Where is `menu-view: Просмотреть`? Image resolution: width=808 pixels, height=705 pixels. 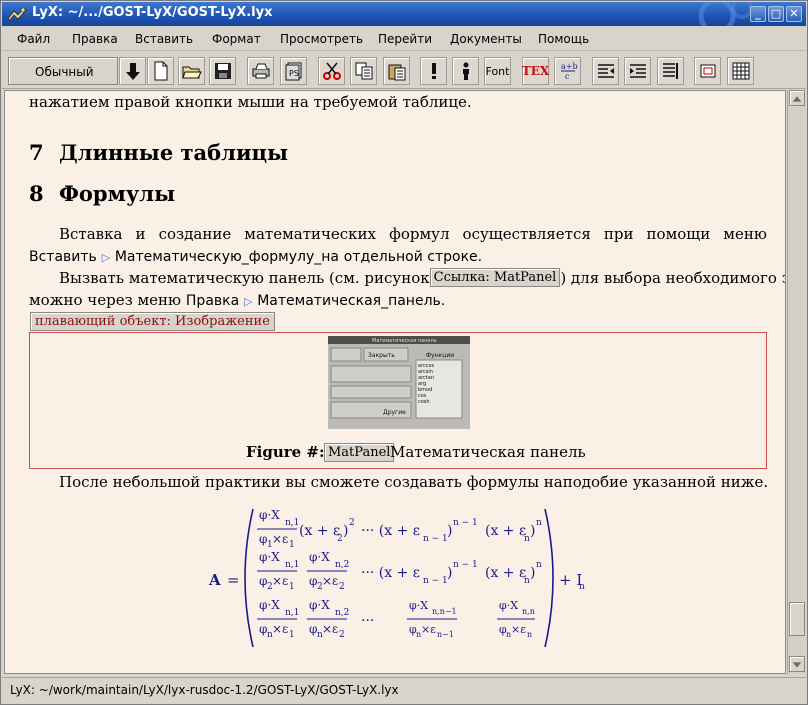
menu-view: Просмотреть is located at coordinates (321, 39).